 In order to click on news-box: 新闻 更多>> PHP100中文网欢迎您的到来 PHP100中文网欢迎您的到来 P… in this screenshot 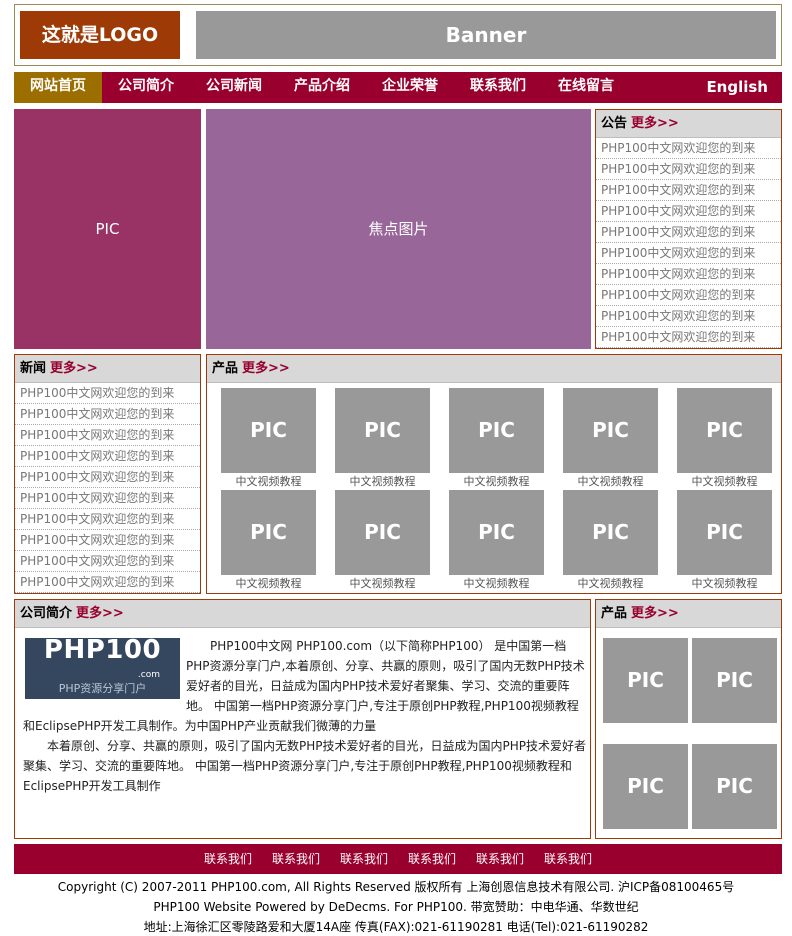, I will do `click(107, 474)`.